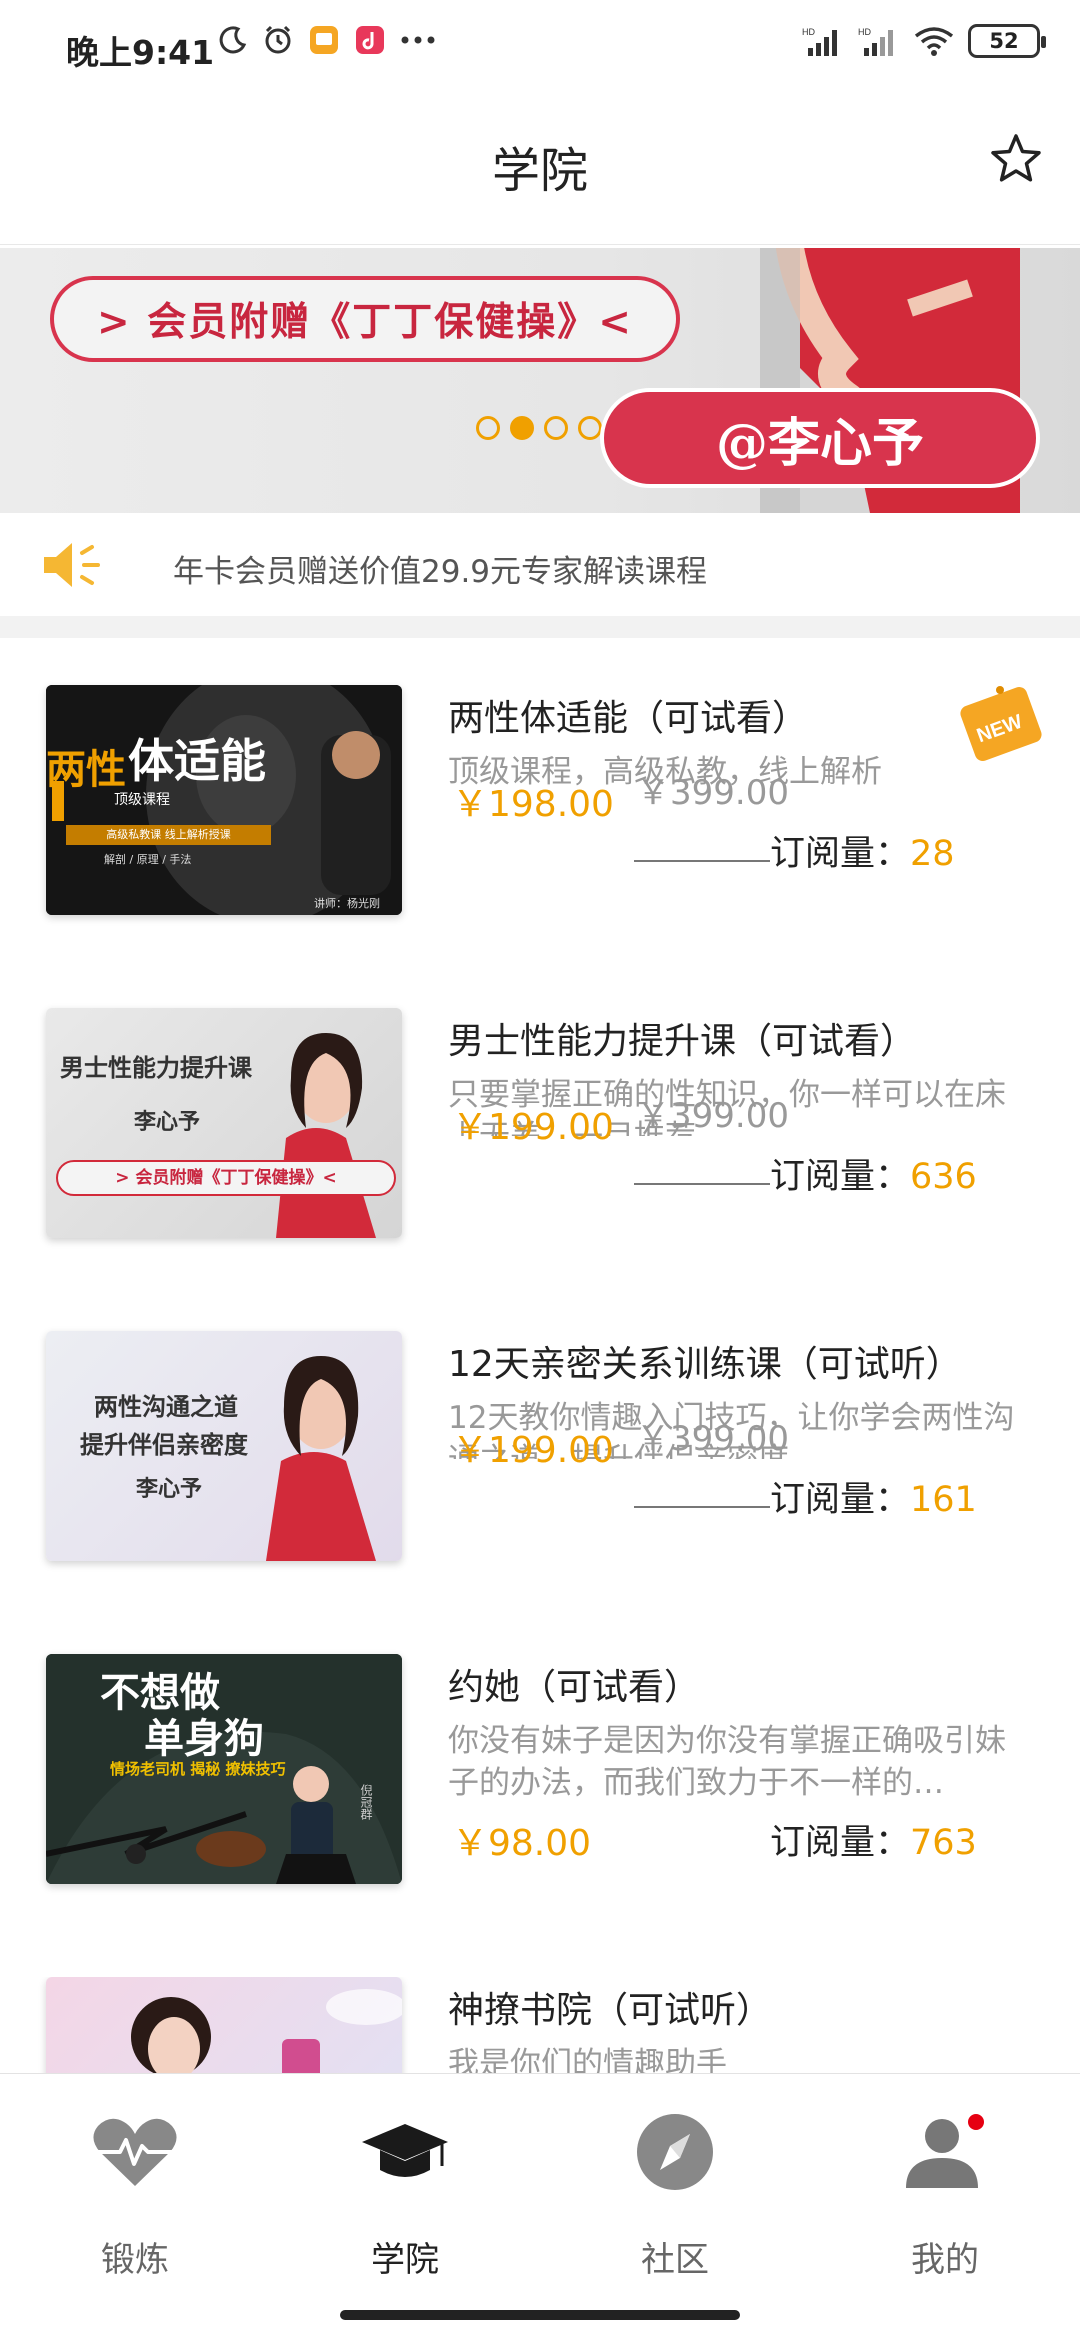 Image resolution: width=1080 pixels, height=2340 pixels. I want to click on moon-icon, so click(233, 40).